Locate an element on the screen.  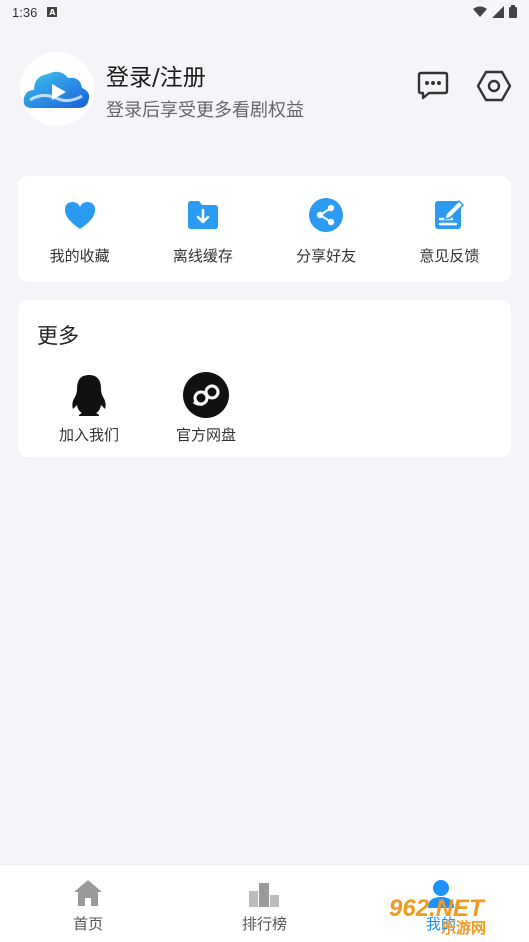
site-watermark: 962.NET 乐游网 is located at coordinates (454, 914).